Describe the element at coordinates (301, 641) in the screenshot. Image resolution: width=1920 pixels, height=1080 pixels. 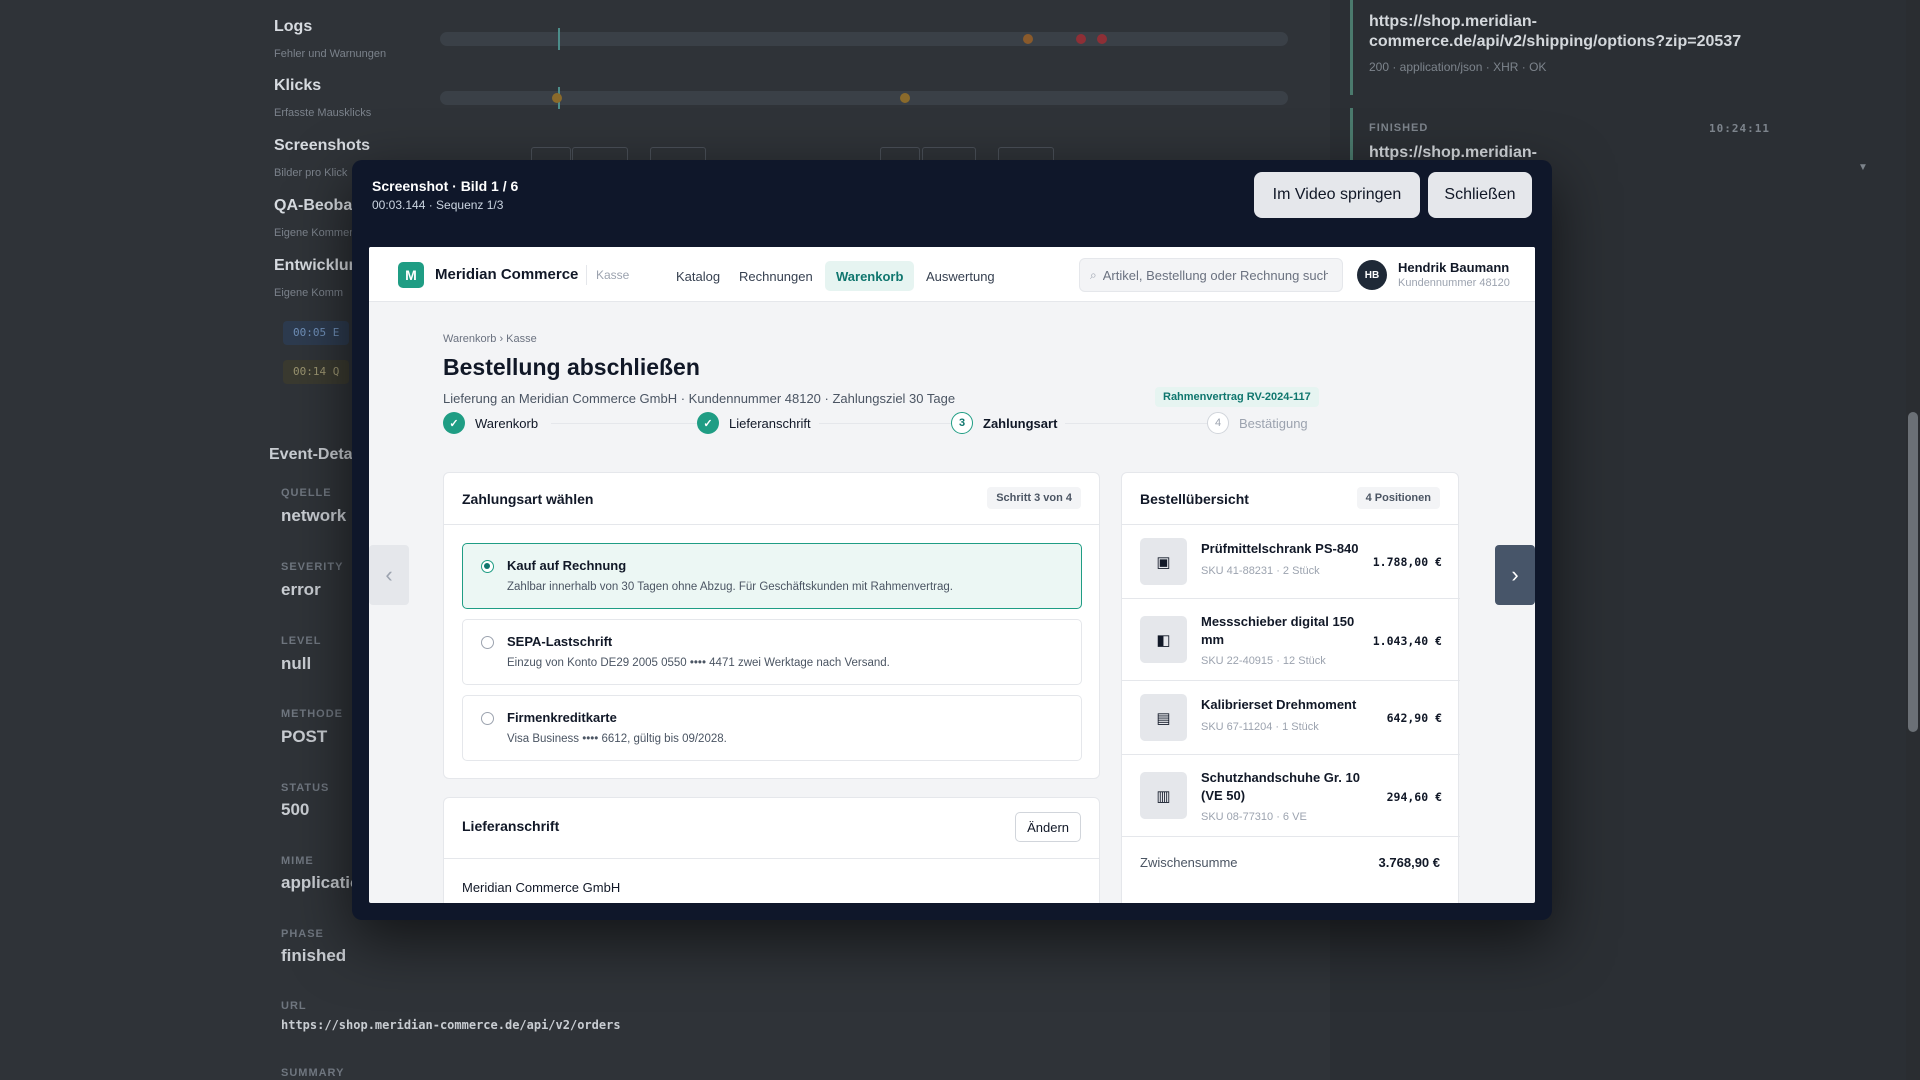
I see `detail-label: LEVEL` at that location.